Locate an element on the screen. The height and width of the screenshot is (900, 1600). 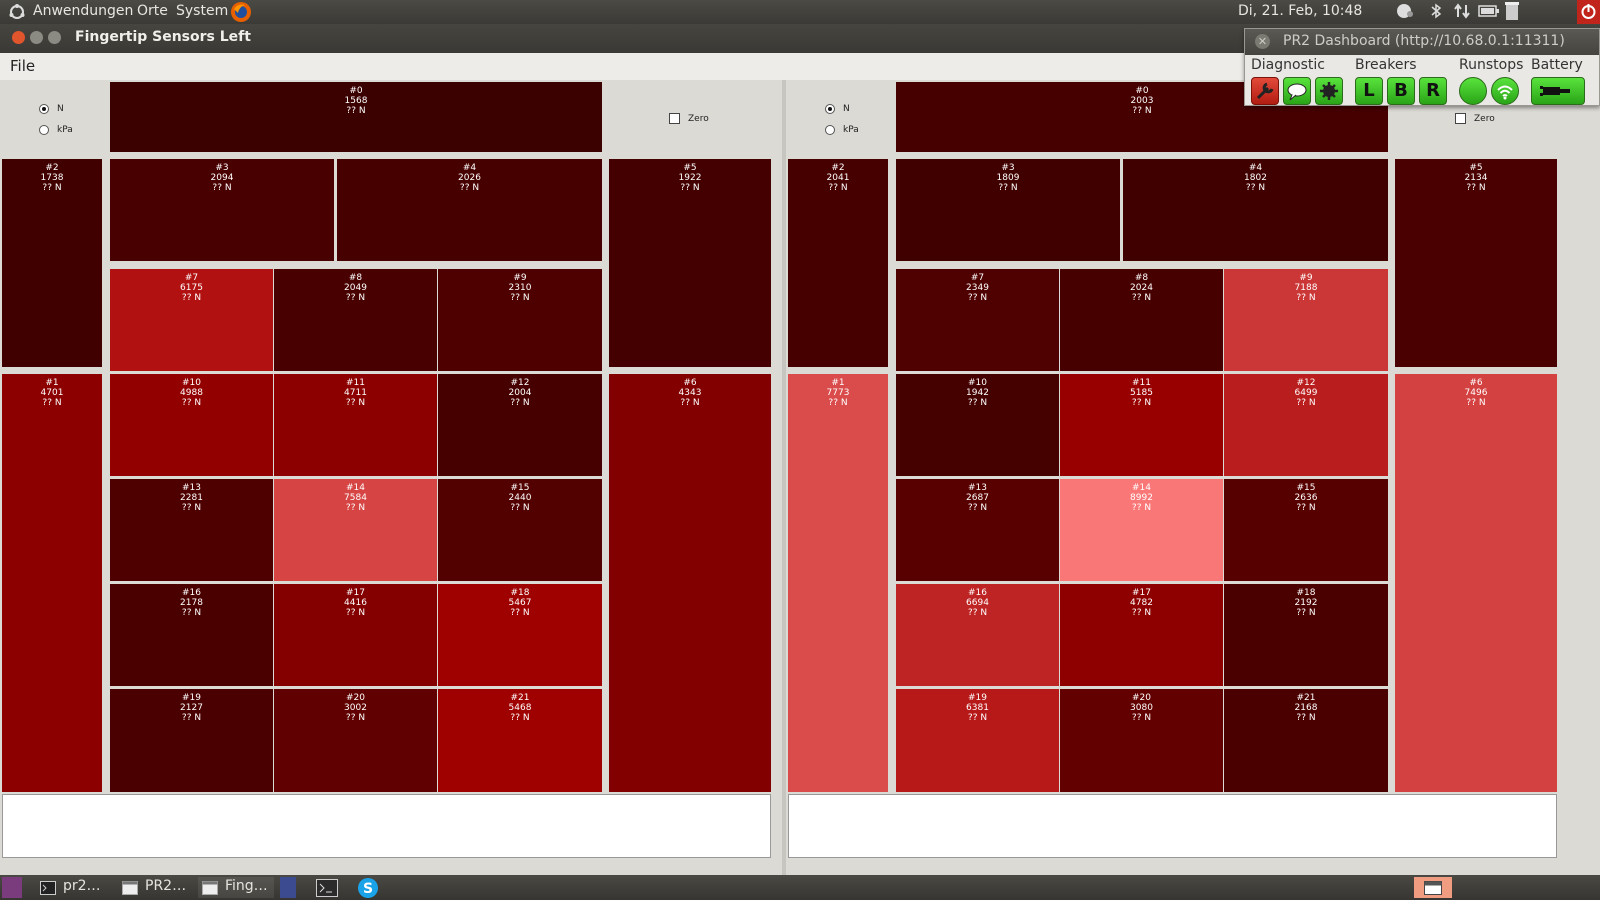
sensor-id: #15 is located at coordinates (1306, 488).